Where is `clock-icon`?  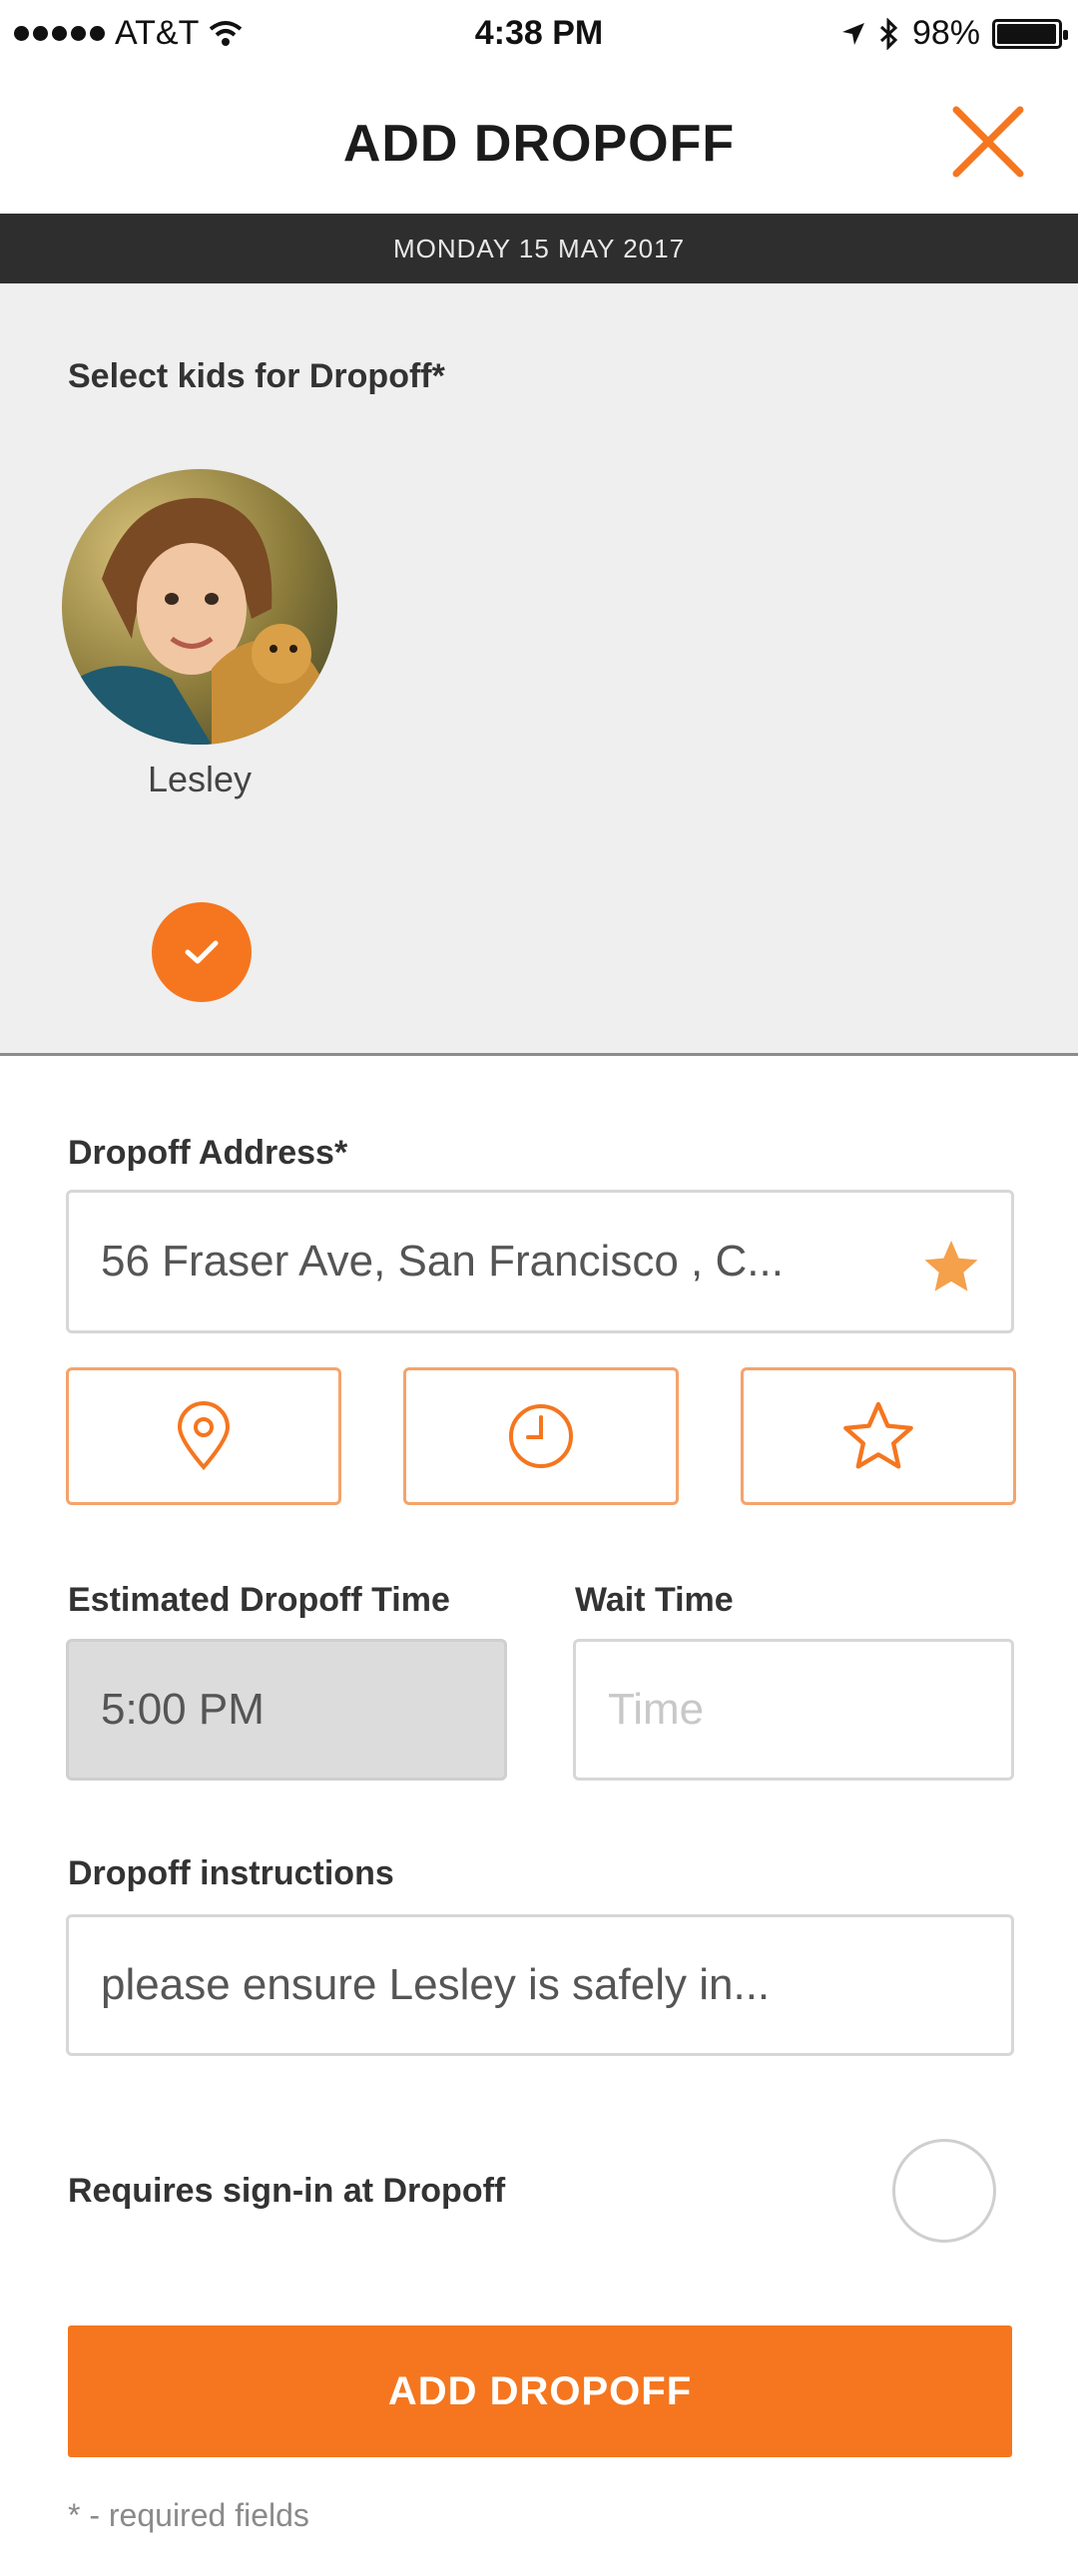 clock-icon is located at coordinates (541, 1436).